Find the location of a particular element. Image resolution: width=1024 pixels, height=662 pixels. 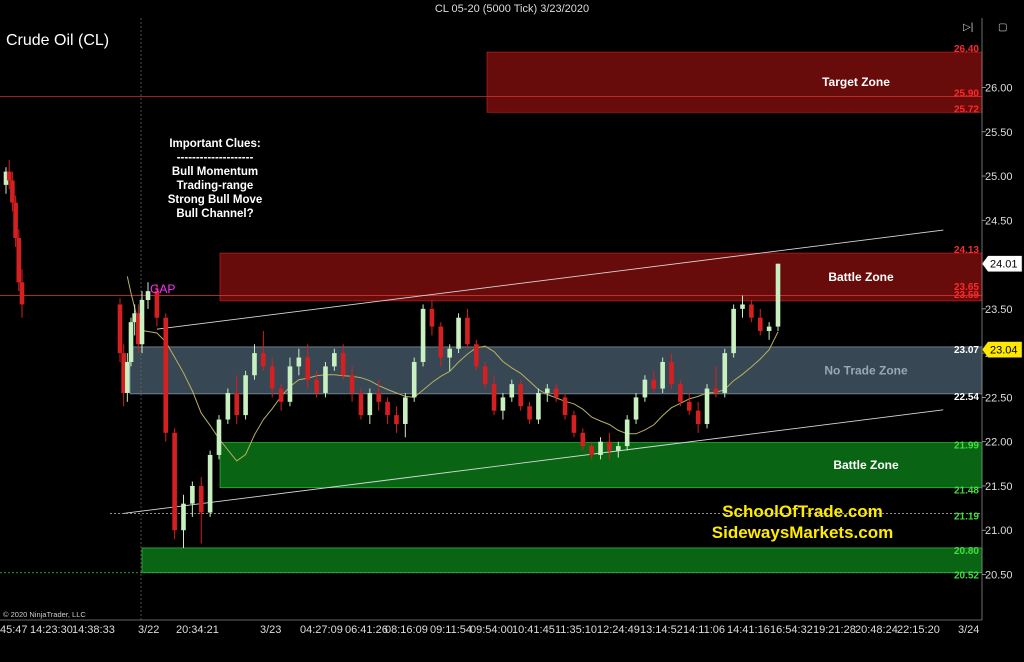

brand-line-1: SchoolOfTrade.com is located at coordinates (802, 511).